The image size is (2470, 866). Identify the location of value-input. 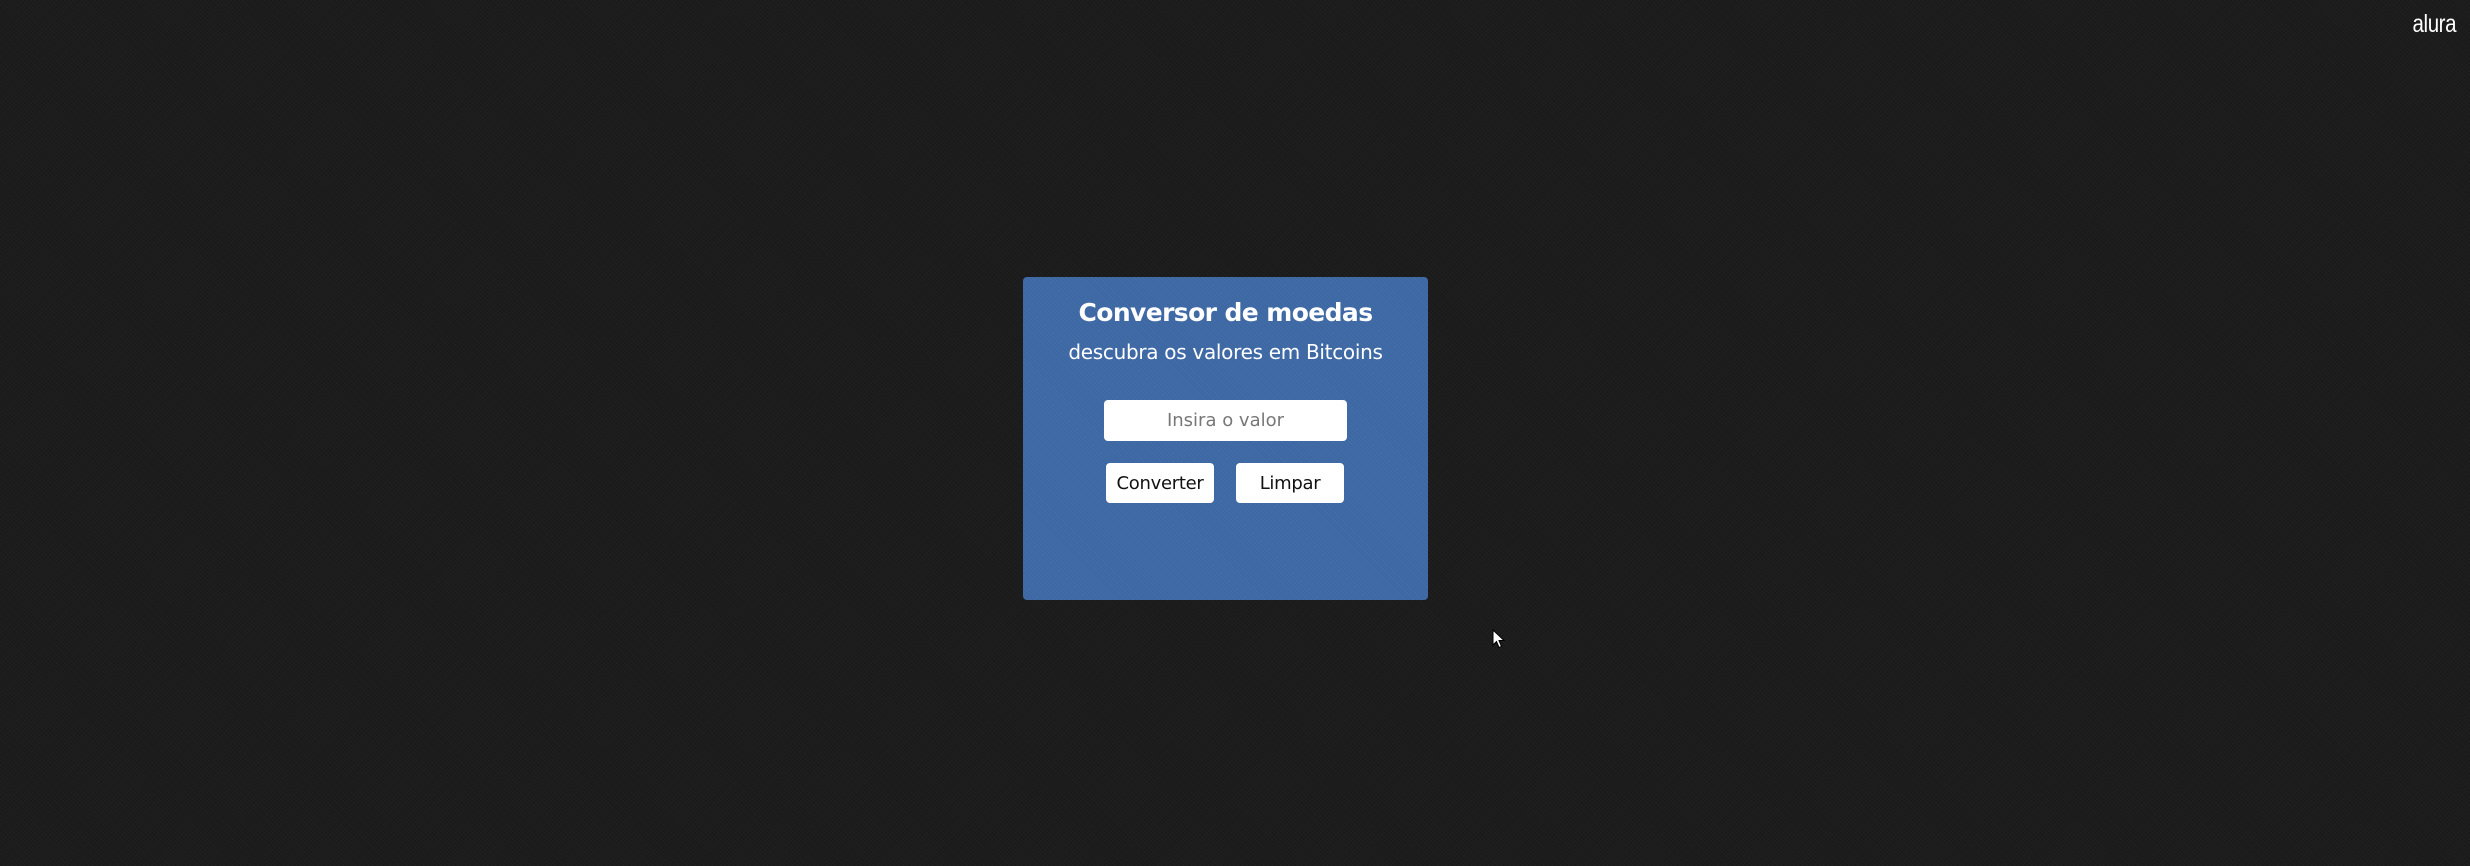
(1225, 420).